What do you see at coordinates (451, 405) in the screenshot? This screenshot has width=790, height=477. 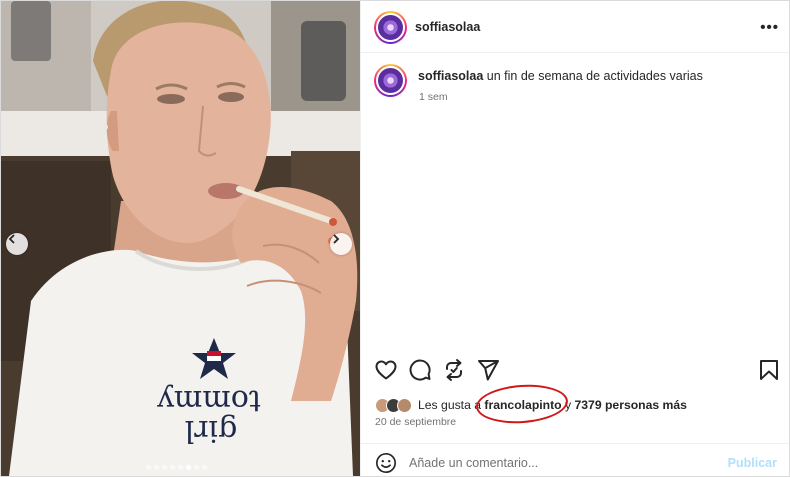 I see `likes-prefix: Les gusta a` at bounding box center [451, 405].